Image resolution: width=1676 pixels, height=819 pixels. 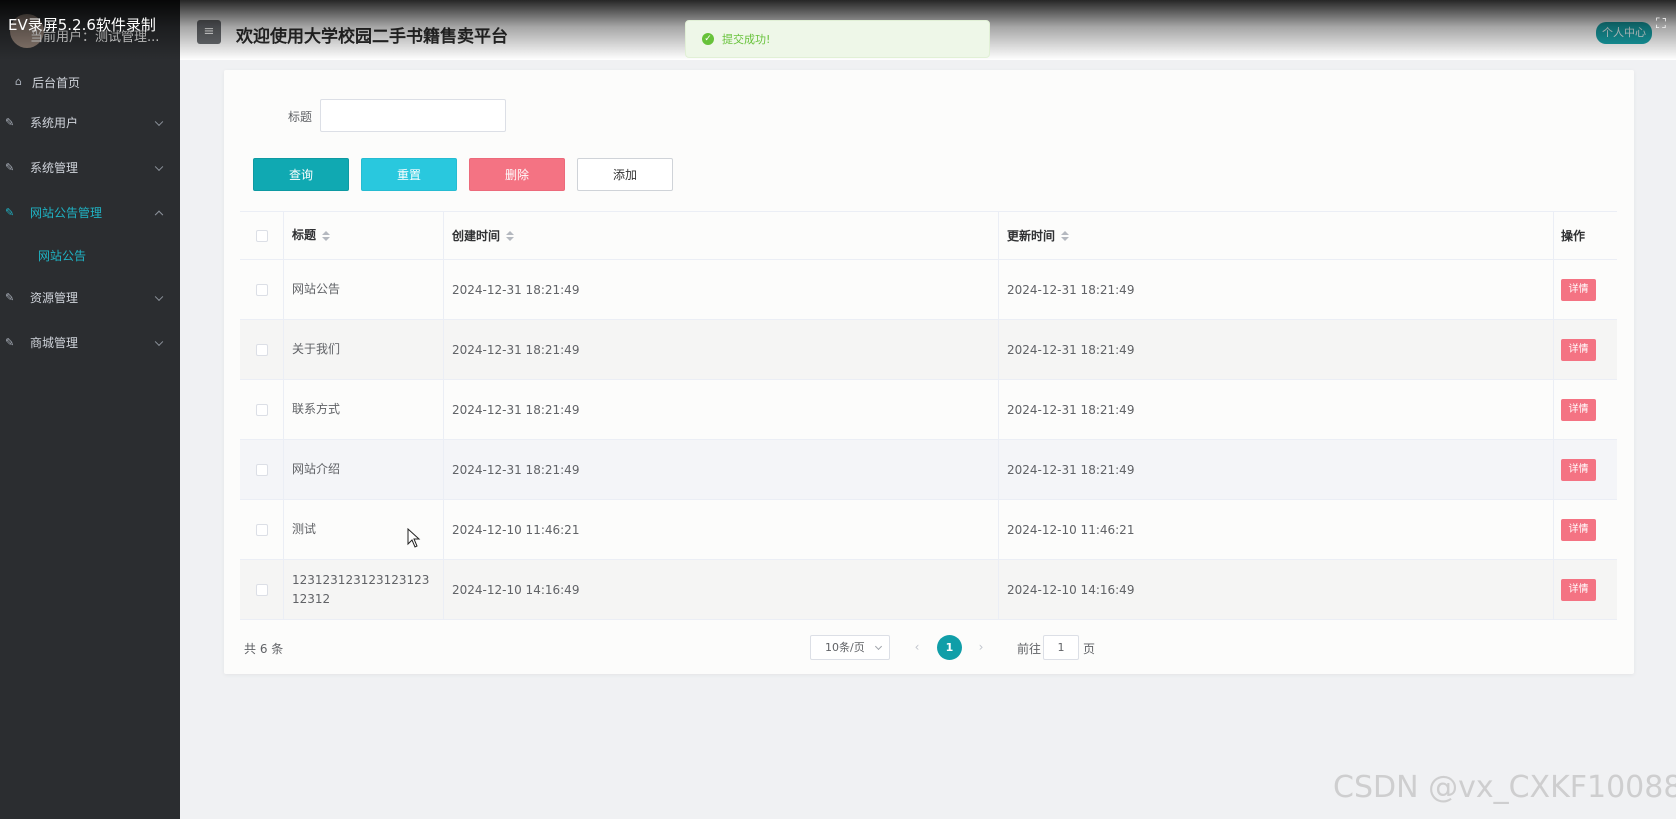 I want to click on header-updated: 更新时间, so click(x=1276, y=235).